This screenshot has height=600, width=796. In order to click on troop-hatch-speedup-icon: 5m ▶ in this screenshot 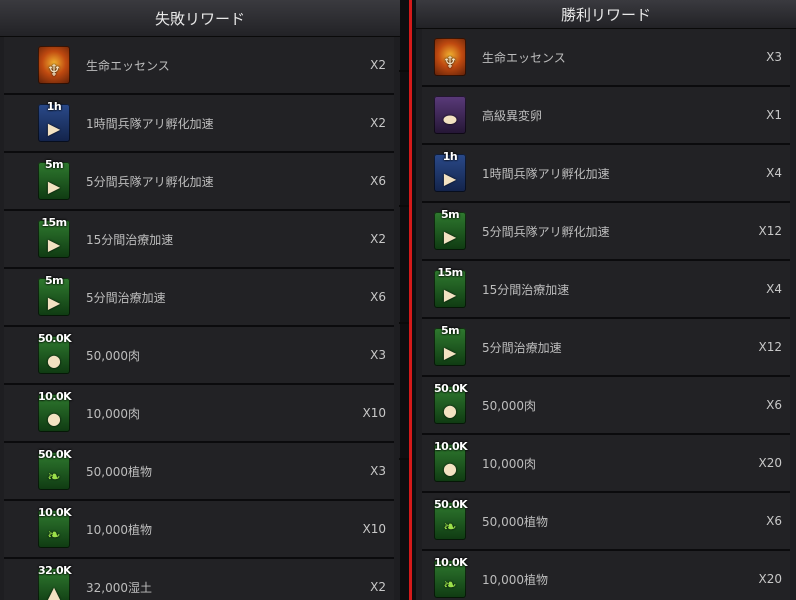, I will do `click(54, 179)`.